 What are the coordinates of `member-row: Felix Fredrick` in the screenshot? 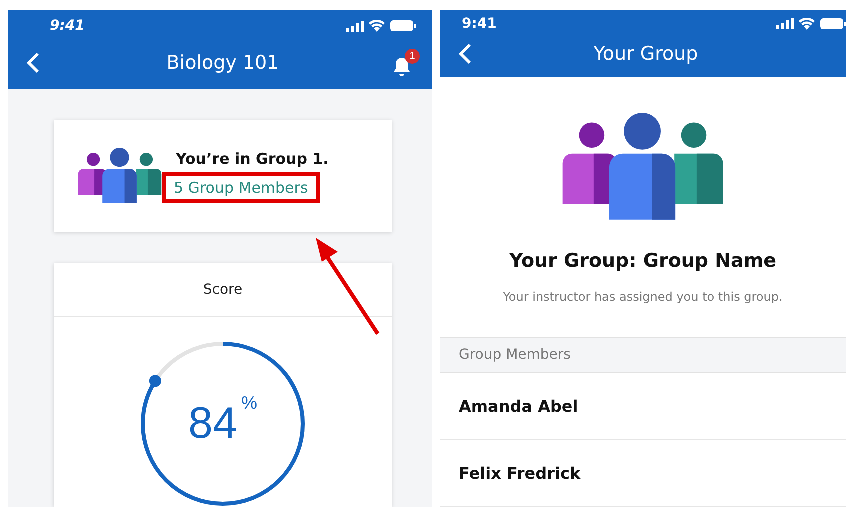 It's located at (643, 473).